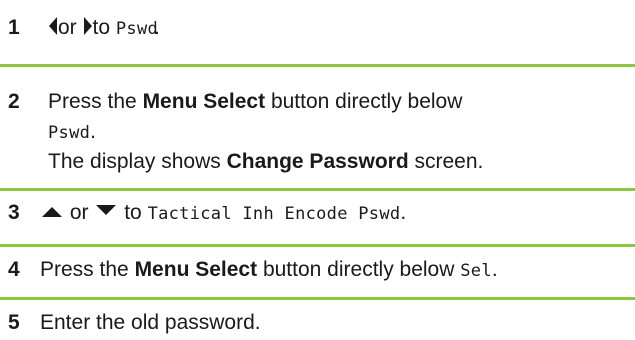 This screenshot has width=635, height=340. What do you see at coordinates (87, 26) in the screenshot?
I see `right-arrow-icon` at bounding box center [87, 26].